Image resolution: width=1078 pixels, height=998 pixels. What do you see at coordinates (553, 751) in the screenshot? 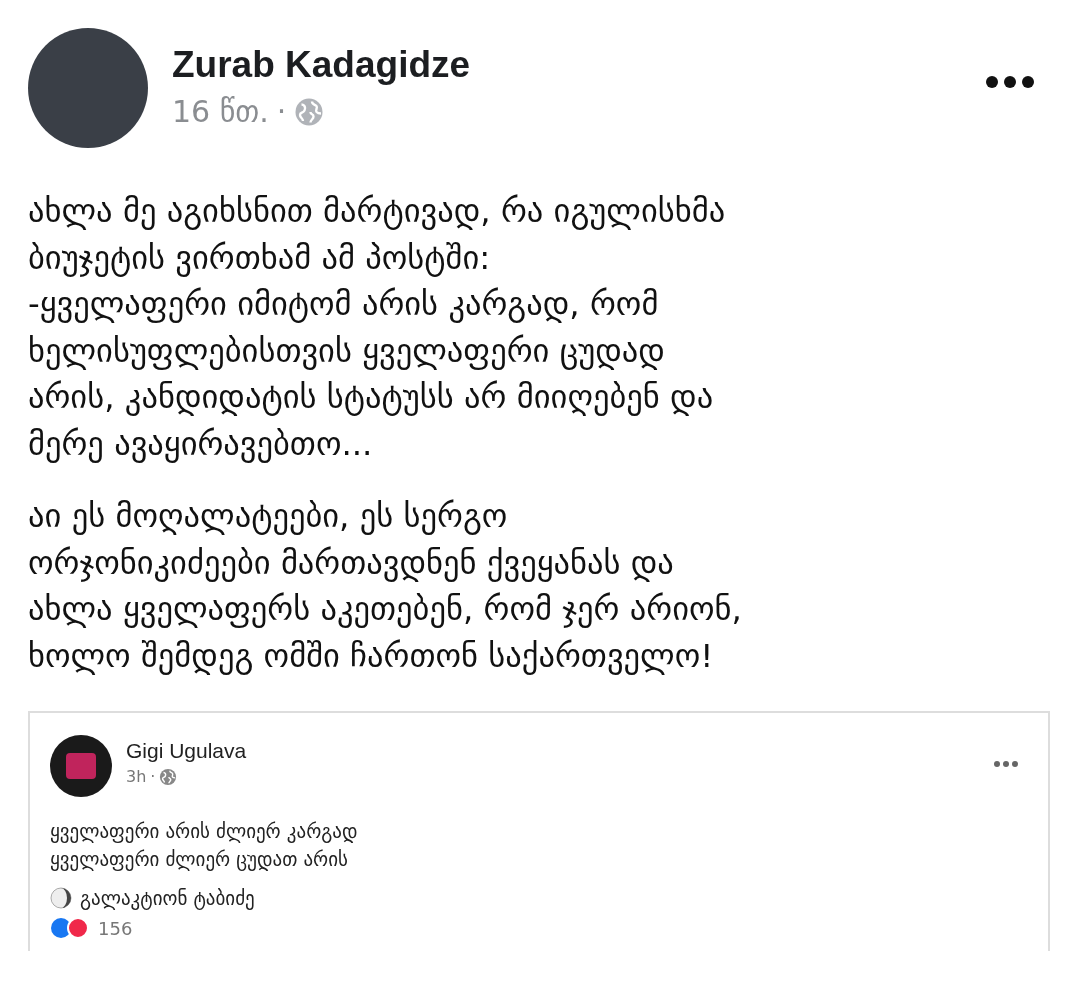
I see `shared-author-name: Gigi Ugulava` at bounding box center [553, 751].